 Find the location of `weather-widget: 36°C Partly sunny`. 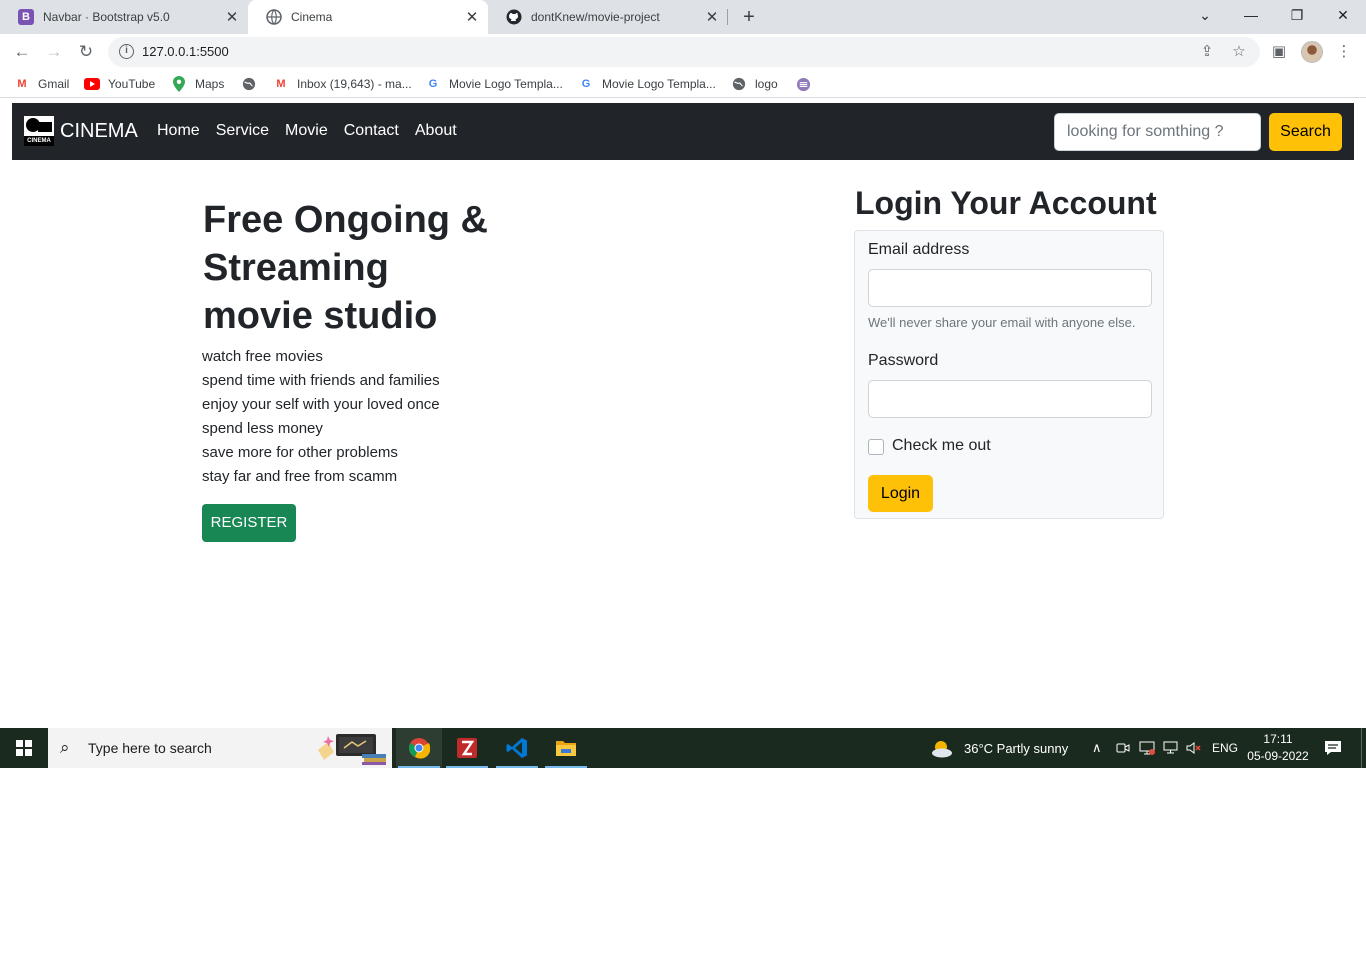

weather-widget: 36°C Partly sunny is located at coordinates (999, 748).